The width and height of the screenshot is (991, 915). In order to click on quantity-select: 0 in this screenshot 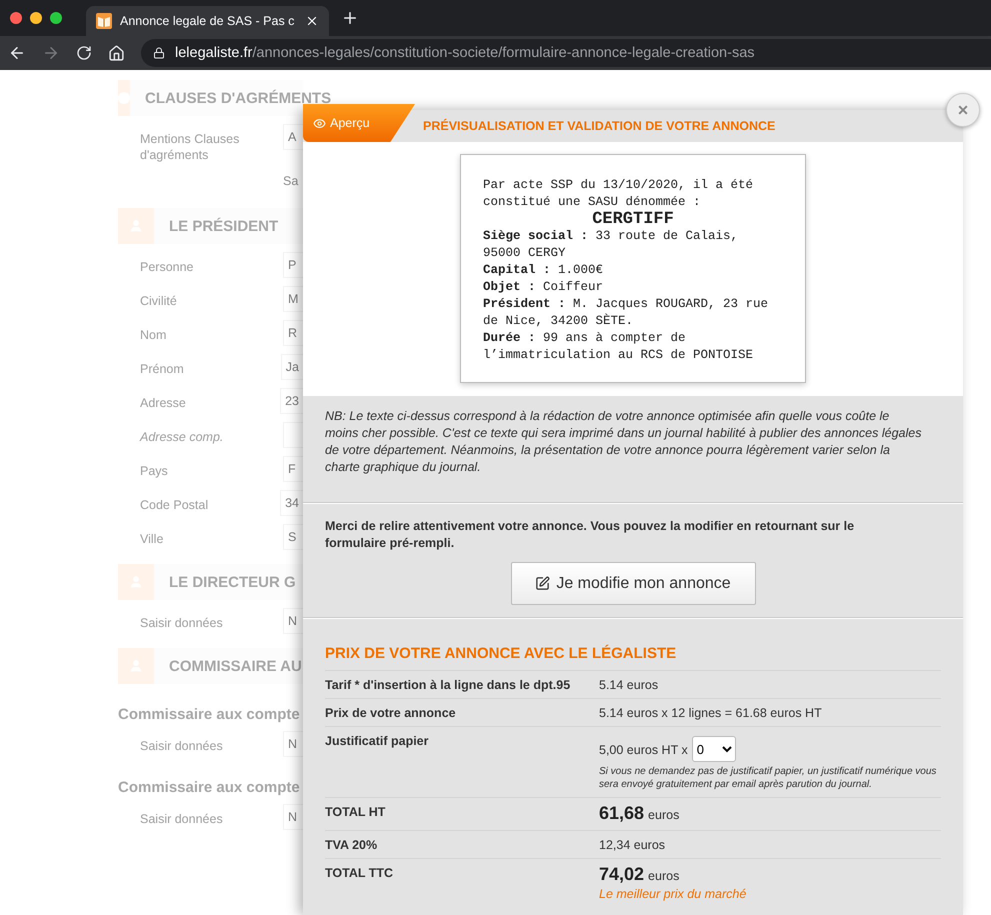, I will do `click(714, 749)`.